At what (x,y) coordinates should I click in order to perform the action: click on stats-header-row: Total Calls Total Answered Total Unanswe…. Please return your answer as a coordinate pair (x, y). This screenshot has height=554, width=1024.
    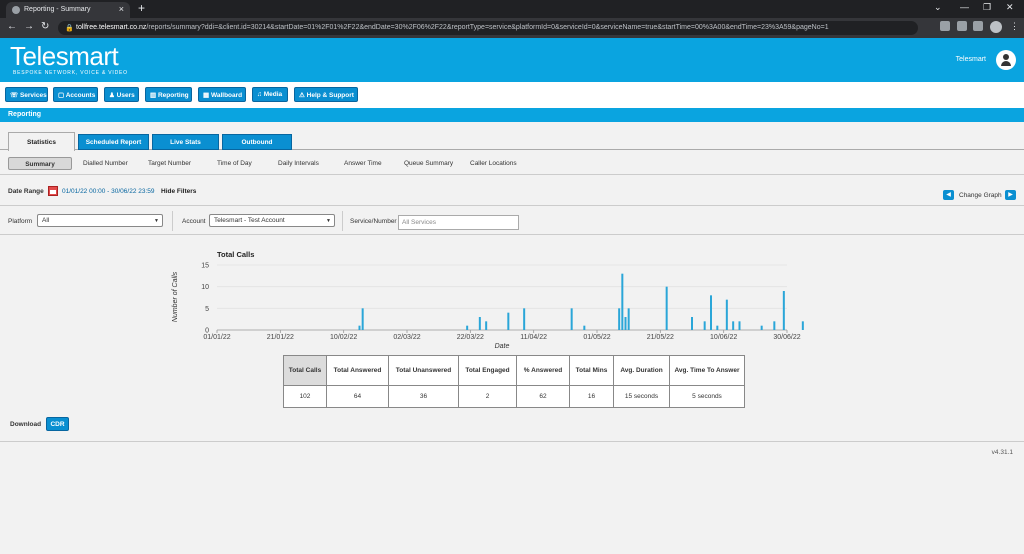
    Looking at the image, I should click on (514, 370).